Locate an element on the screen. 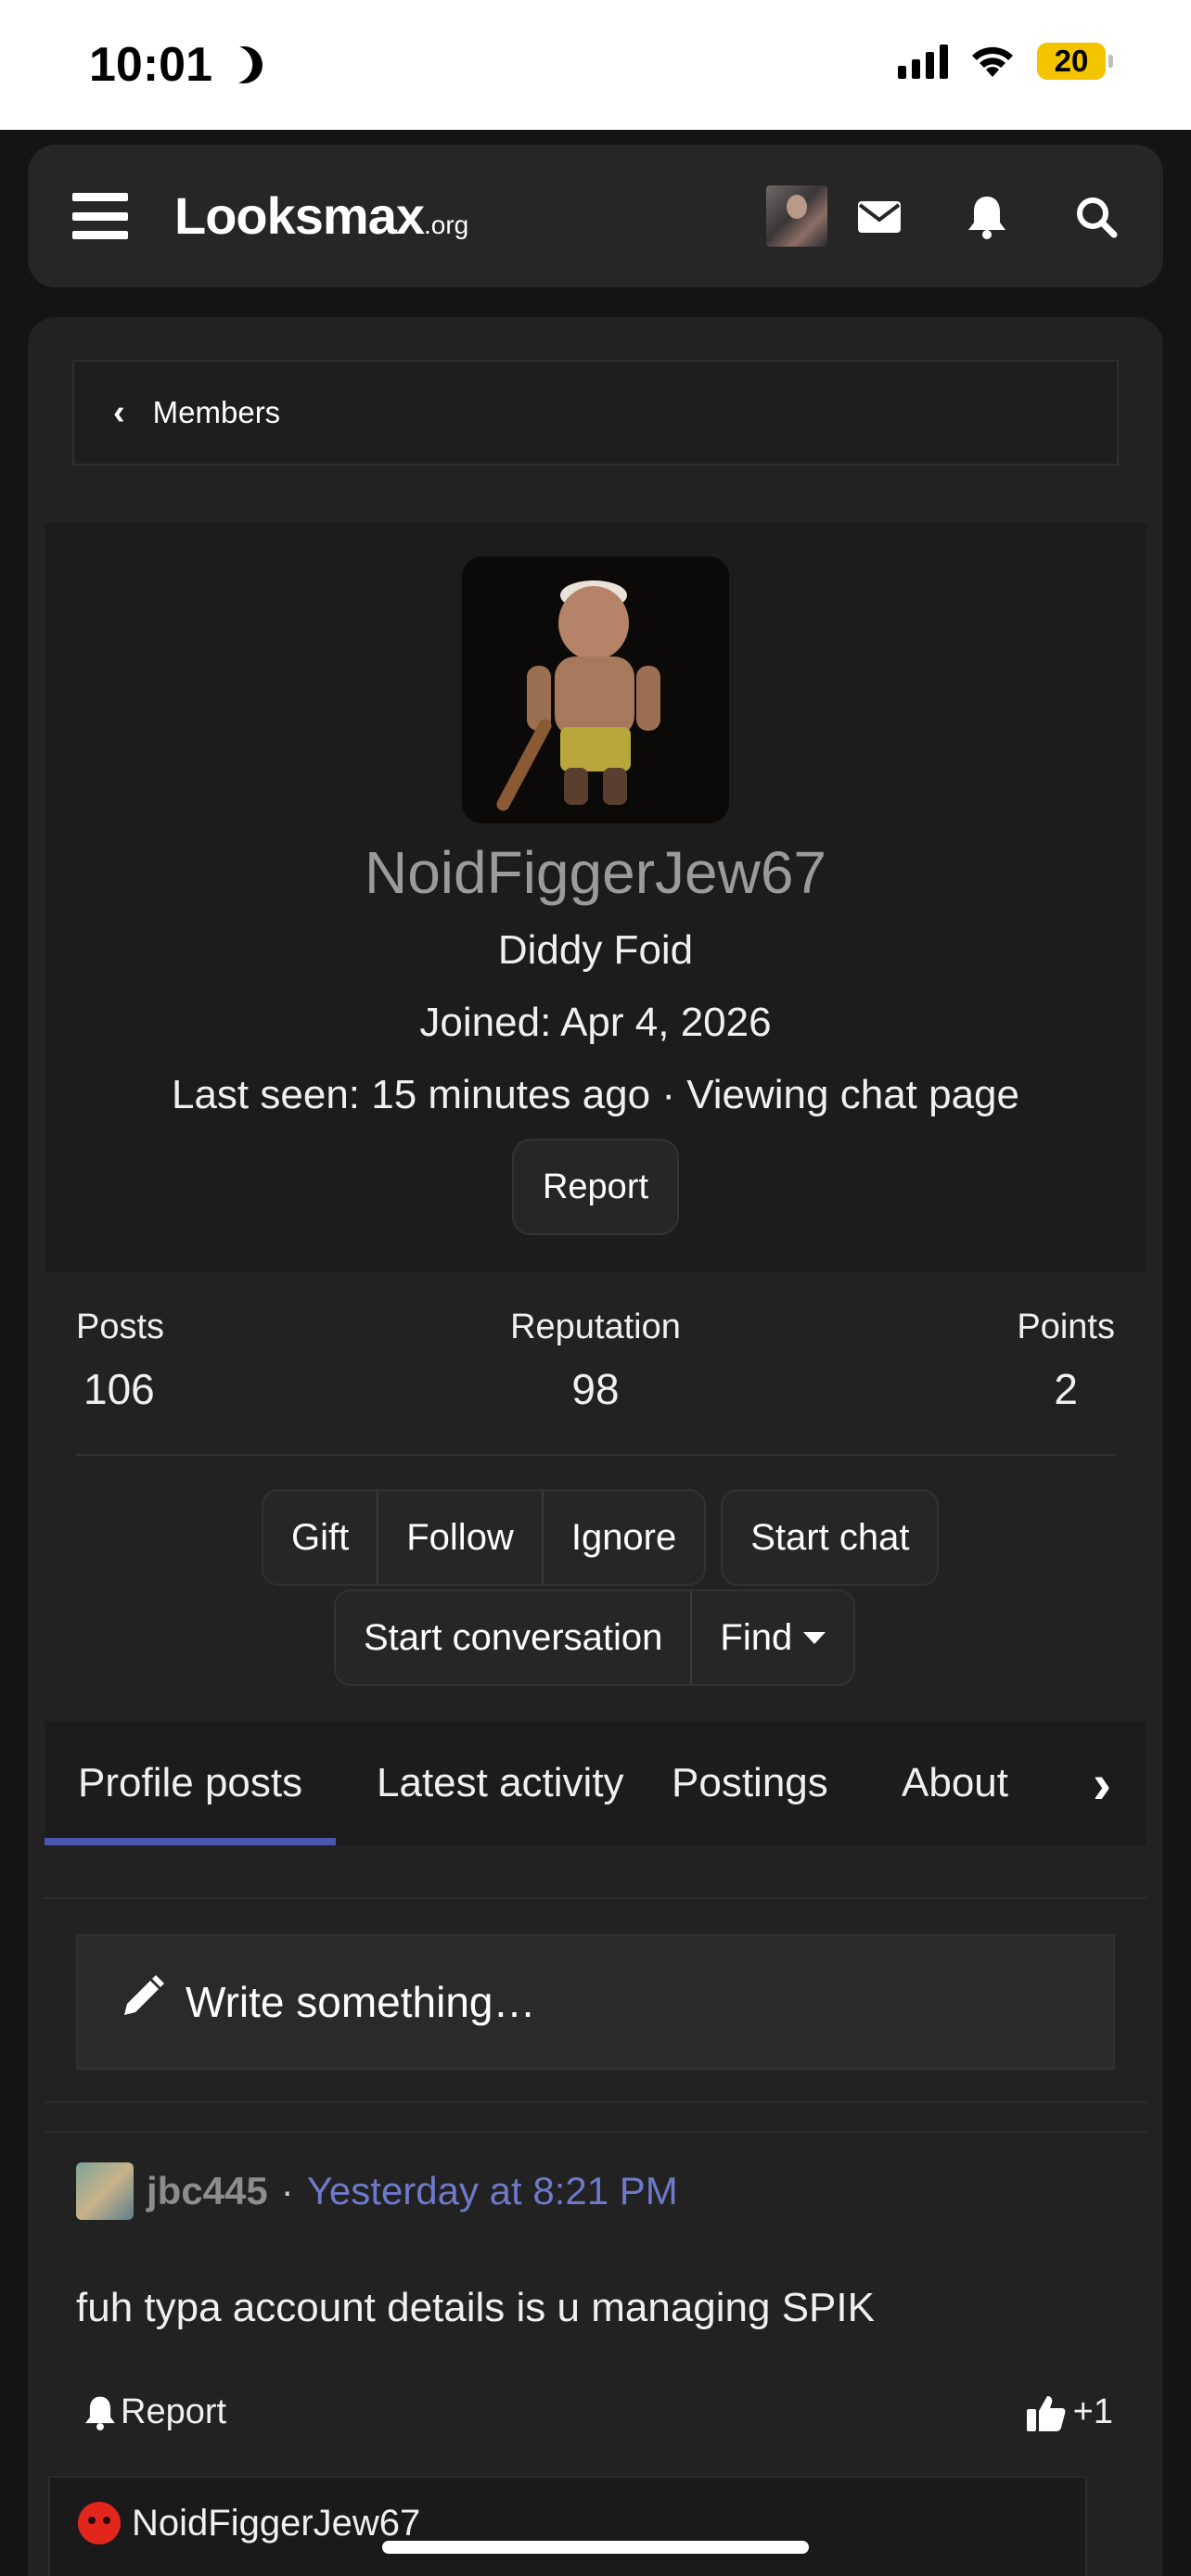  profile-stats: Posts 106 Reputation 98 Points 2 is located at coordinates (595, 1381).